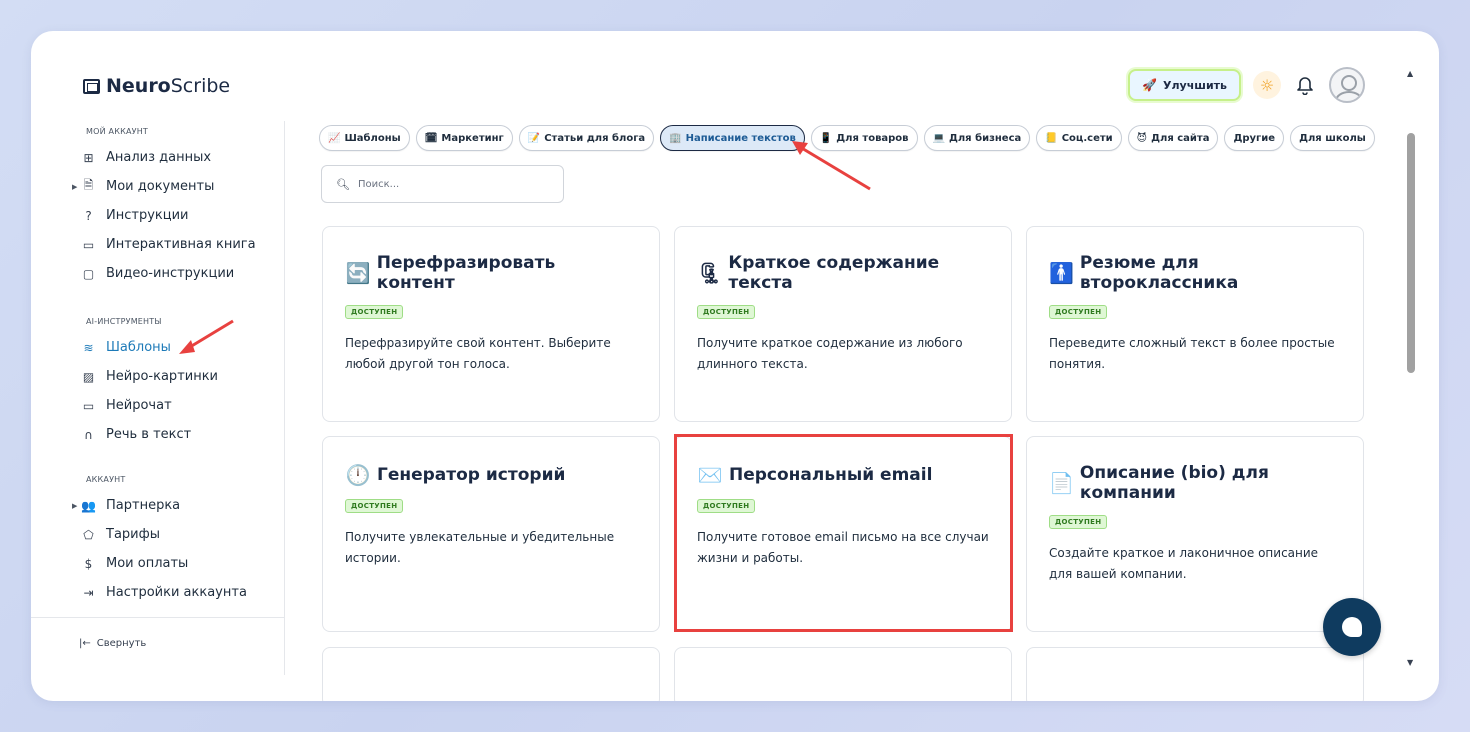  What do you see at coordinates (834, 273) in the screenshot?
I see `card-title: Краткое содержание текста` at bounding box center [834, 273].